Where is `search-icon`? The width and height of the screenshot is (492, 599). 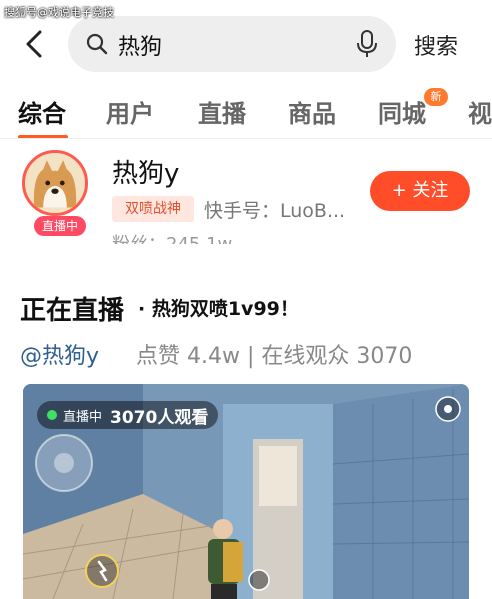
search-icon is located at coordinates (97, 44).